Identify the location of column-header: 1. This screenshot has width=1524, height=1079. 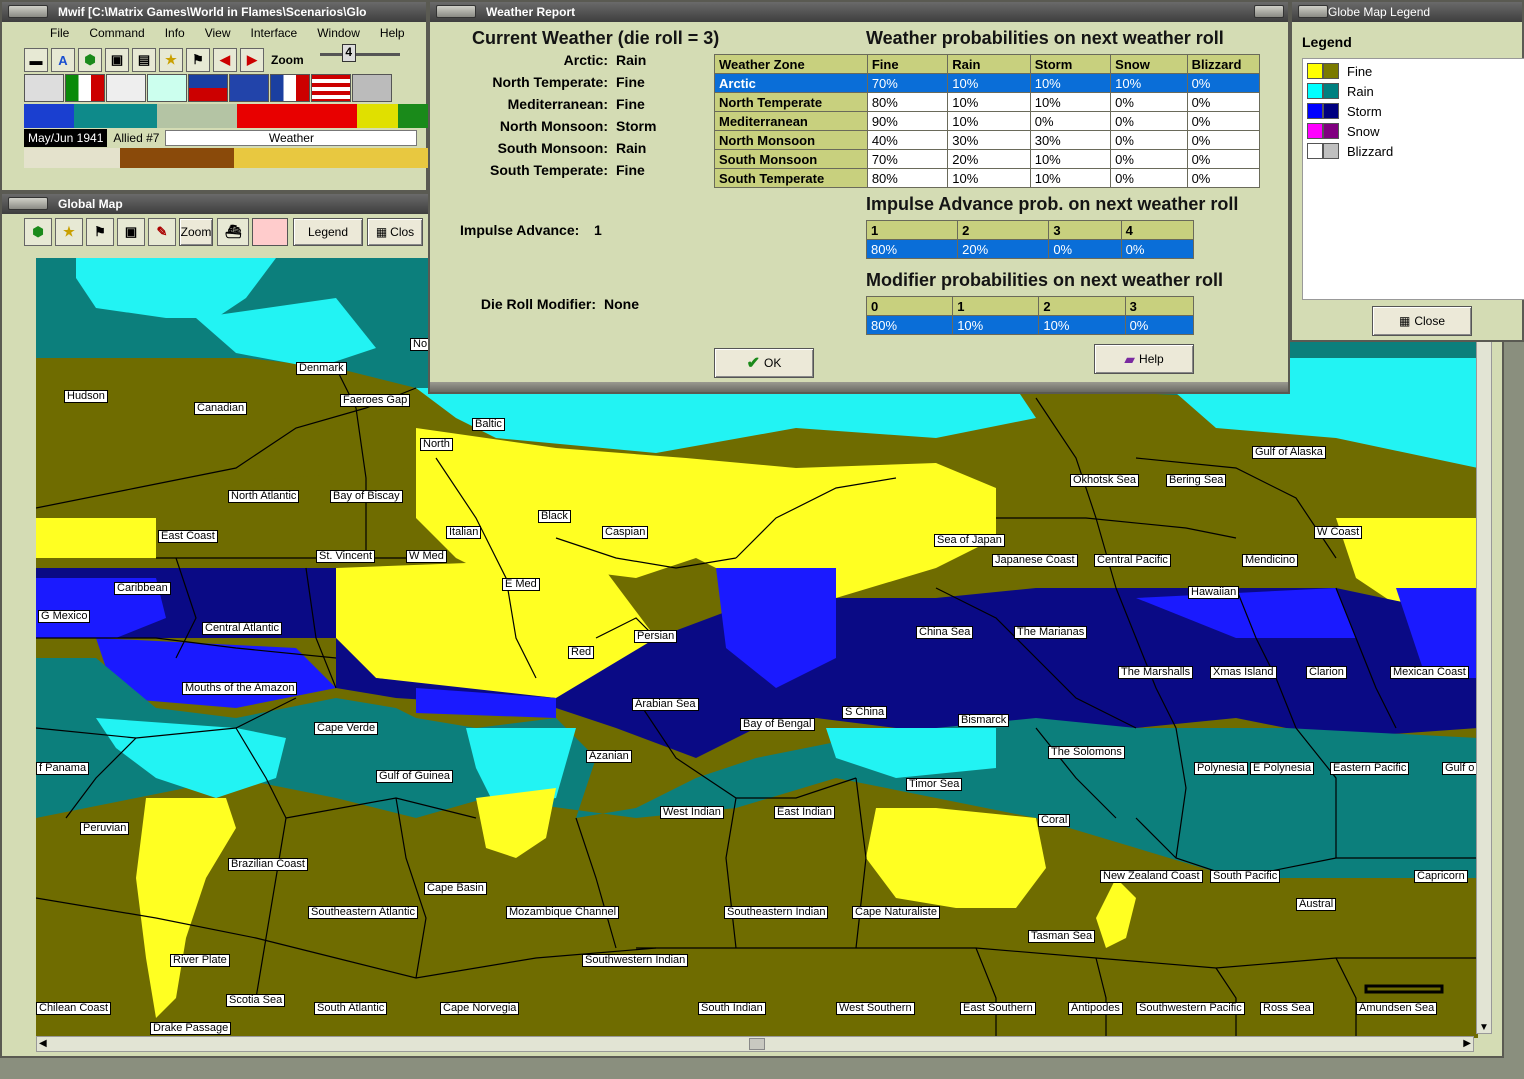
(996, 306).